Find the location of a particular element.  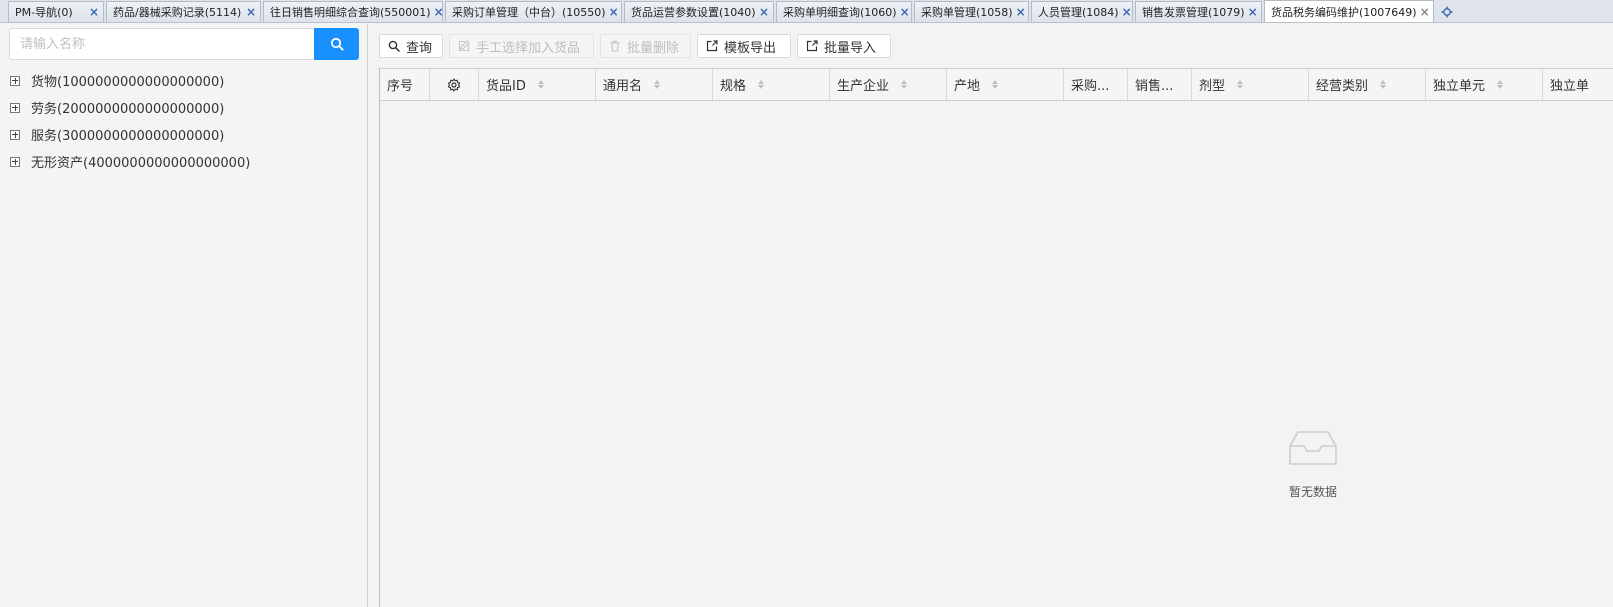

tab-goods-tax-code: 货品税务编码维护(1007649) × is located at coordinates (1349, 11).